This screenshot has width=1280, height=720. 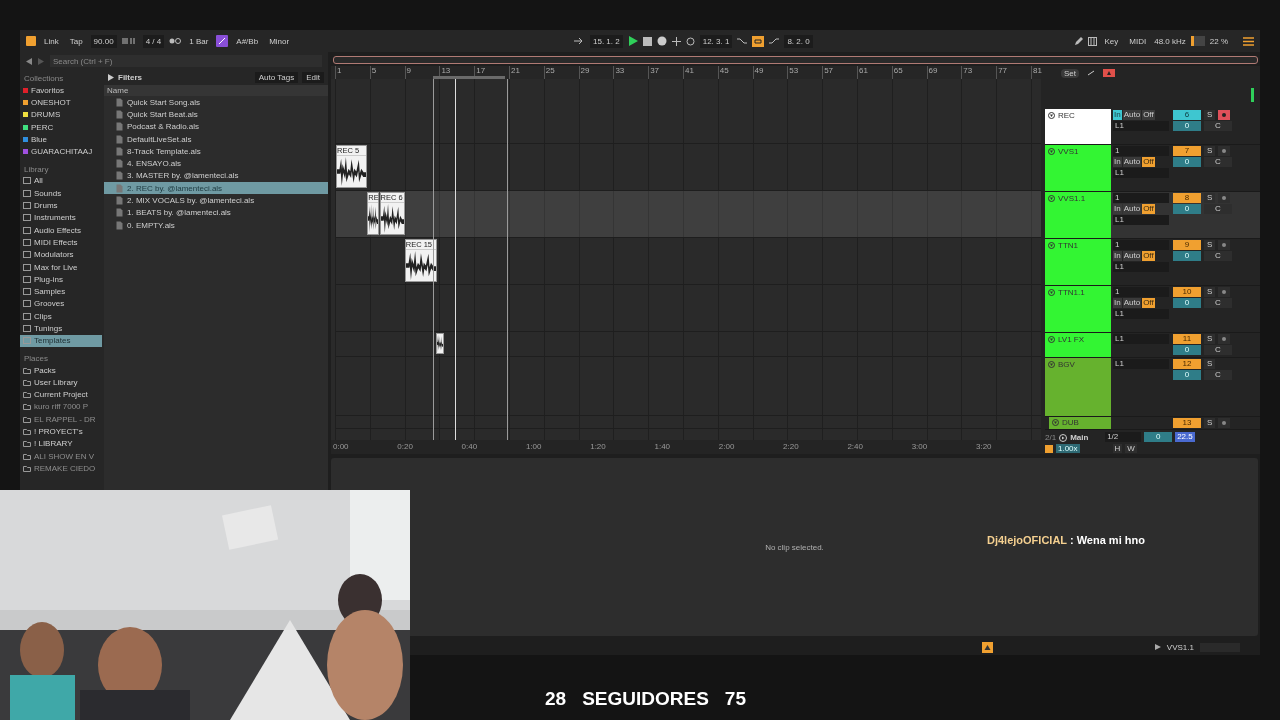 I want to click on browser-category: Modulators, so click(x=61, y=254).